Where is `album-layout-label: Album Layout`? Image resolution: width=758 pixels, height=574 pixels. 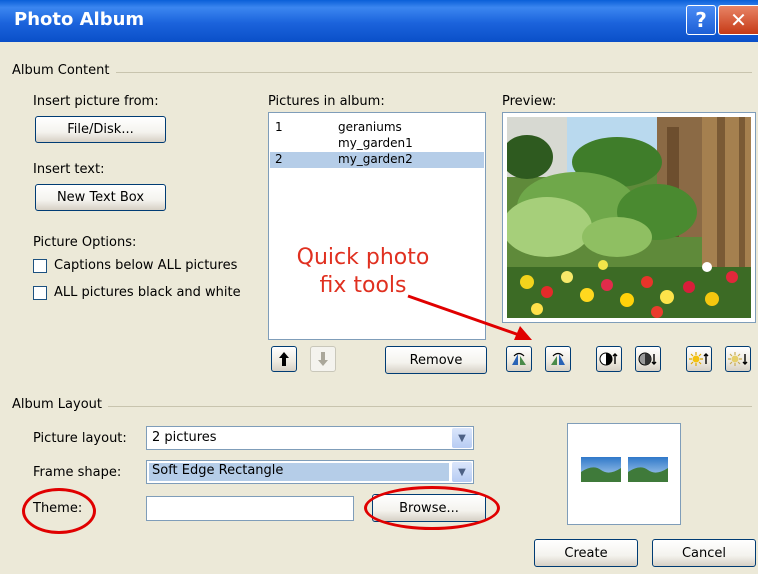 album-layout-label: Album Layout is located at coordinates (60, 404).